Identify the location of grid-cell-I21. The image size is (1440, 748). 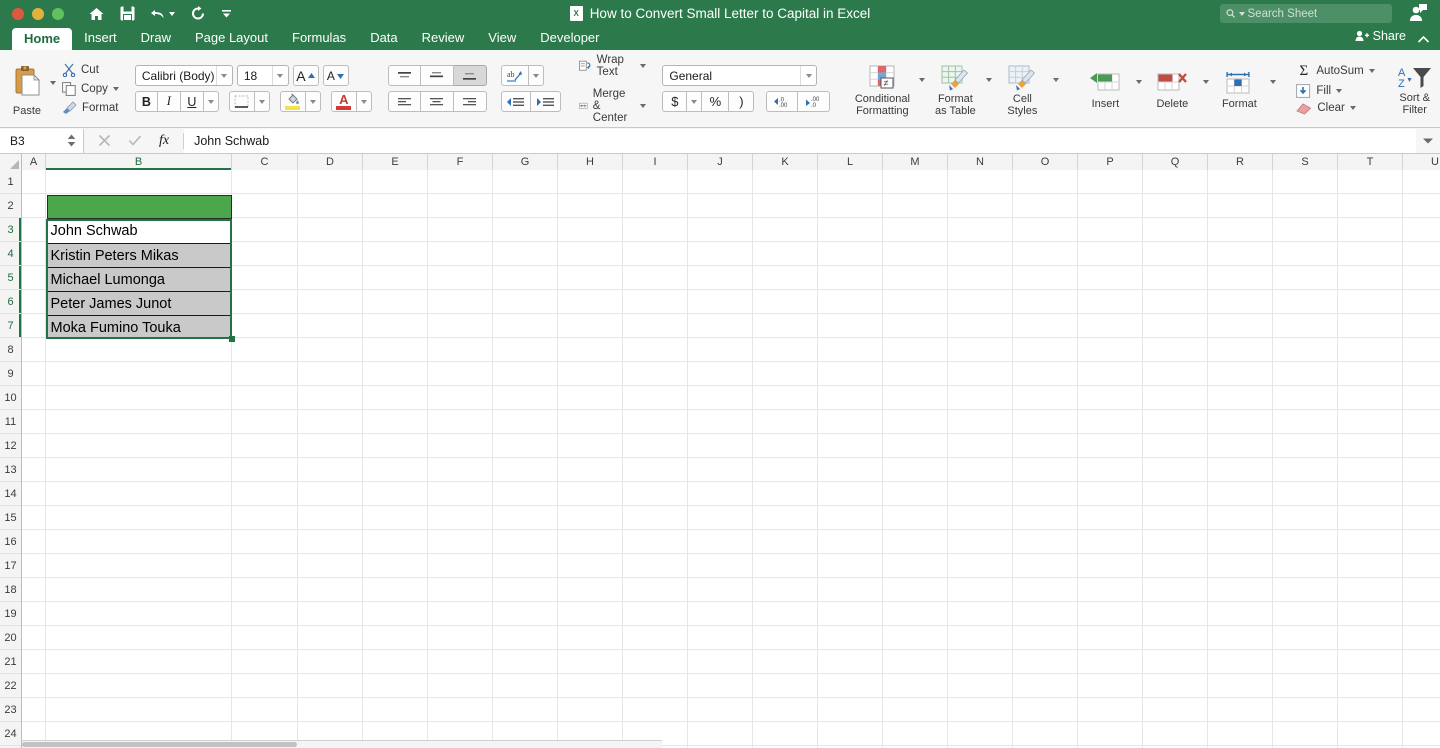
(655, 662).